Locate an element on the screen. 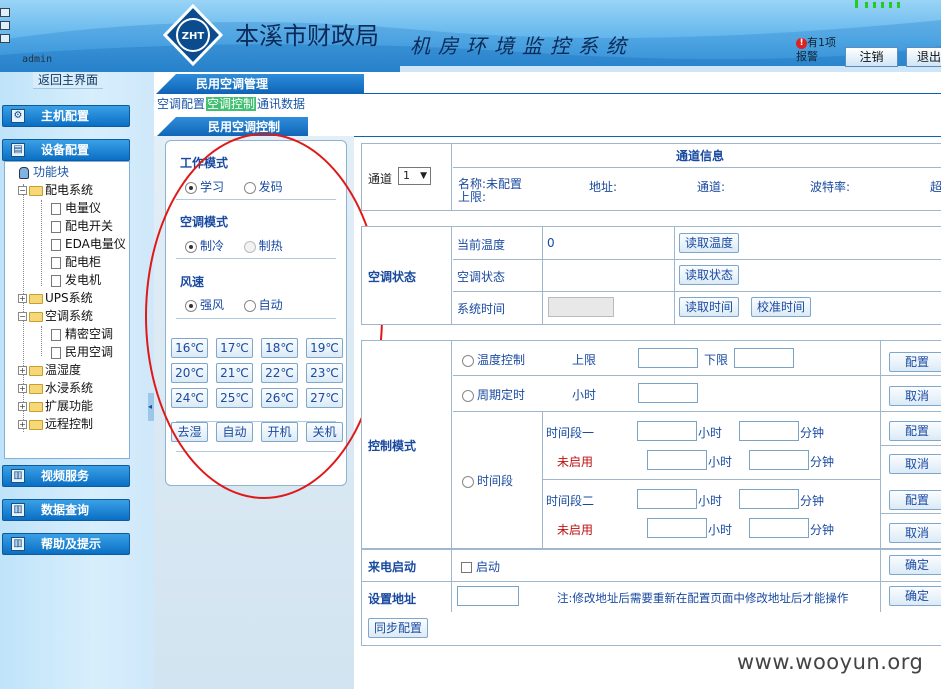  tree-item-civil-ac: 民用空调 is located at coordinates (82, 352).